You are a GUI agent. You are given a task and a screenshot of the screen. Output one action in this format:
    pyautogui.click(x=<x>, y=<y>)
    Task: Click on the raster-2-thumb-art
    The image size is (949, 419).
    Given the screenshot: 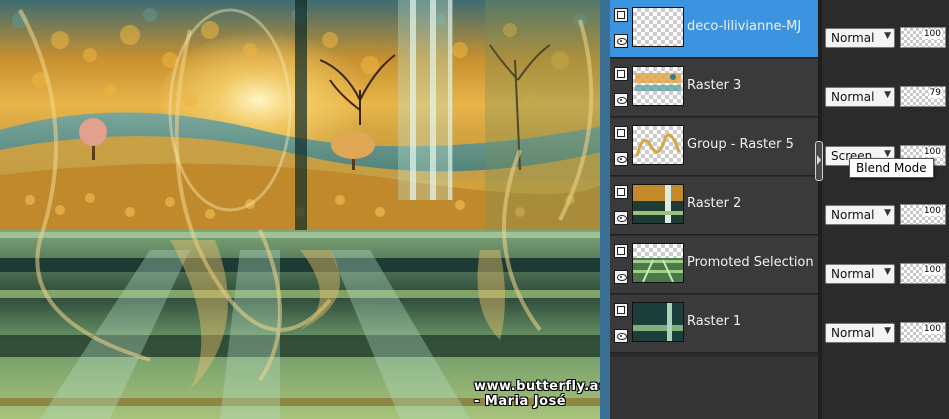 What is the action you would take?
    pyautogui.click(x=658, y=204)
    